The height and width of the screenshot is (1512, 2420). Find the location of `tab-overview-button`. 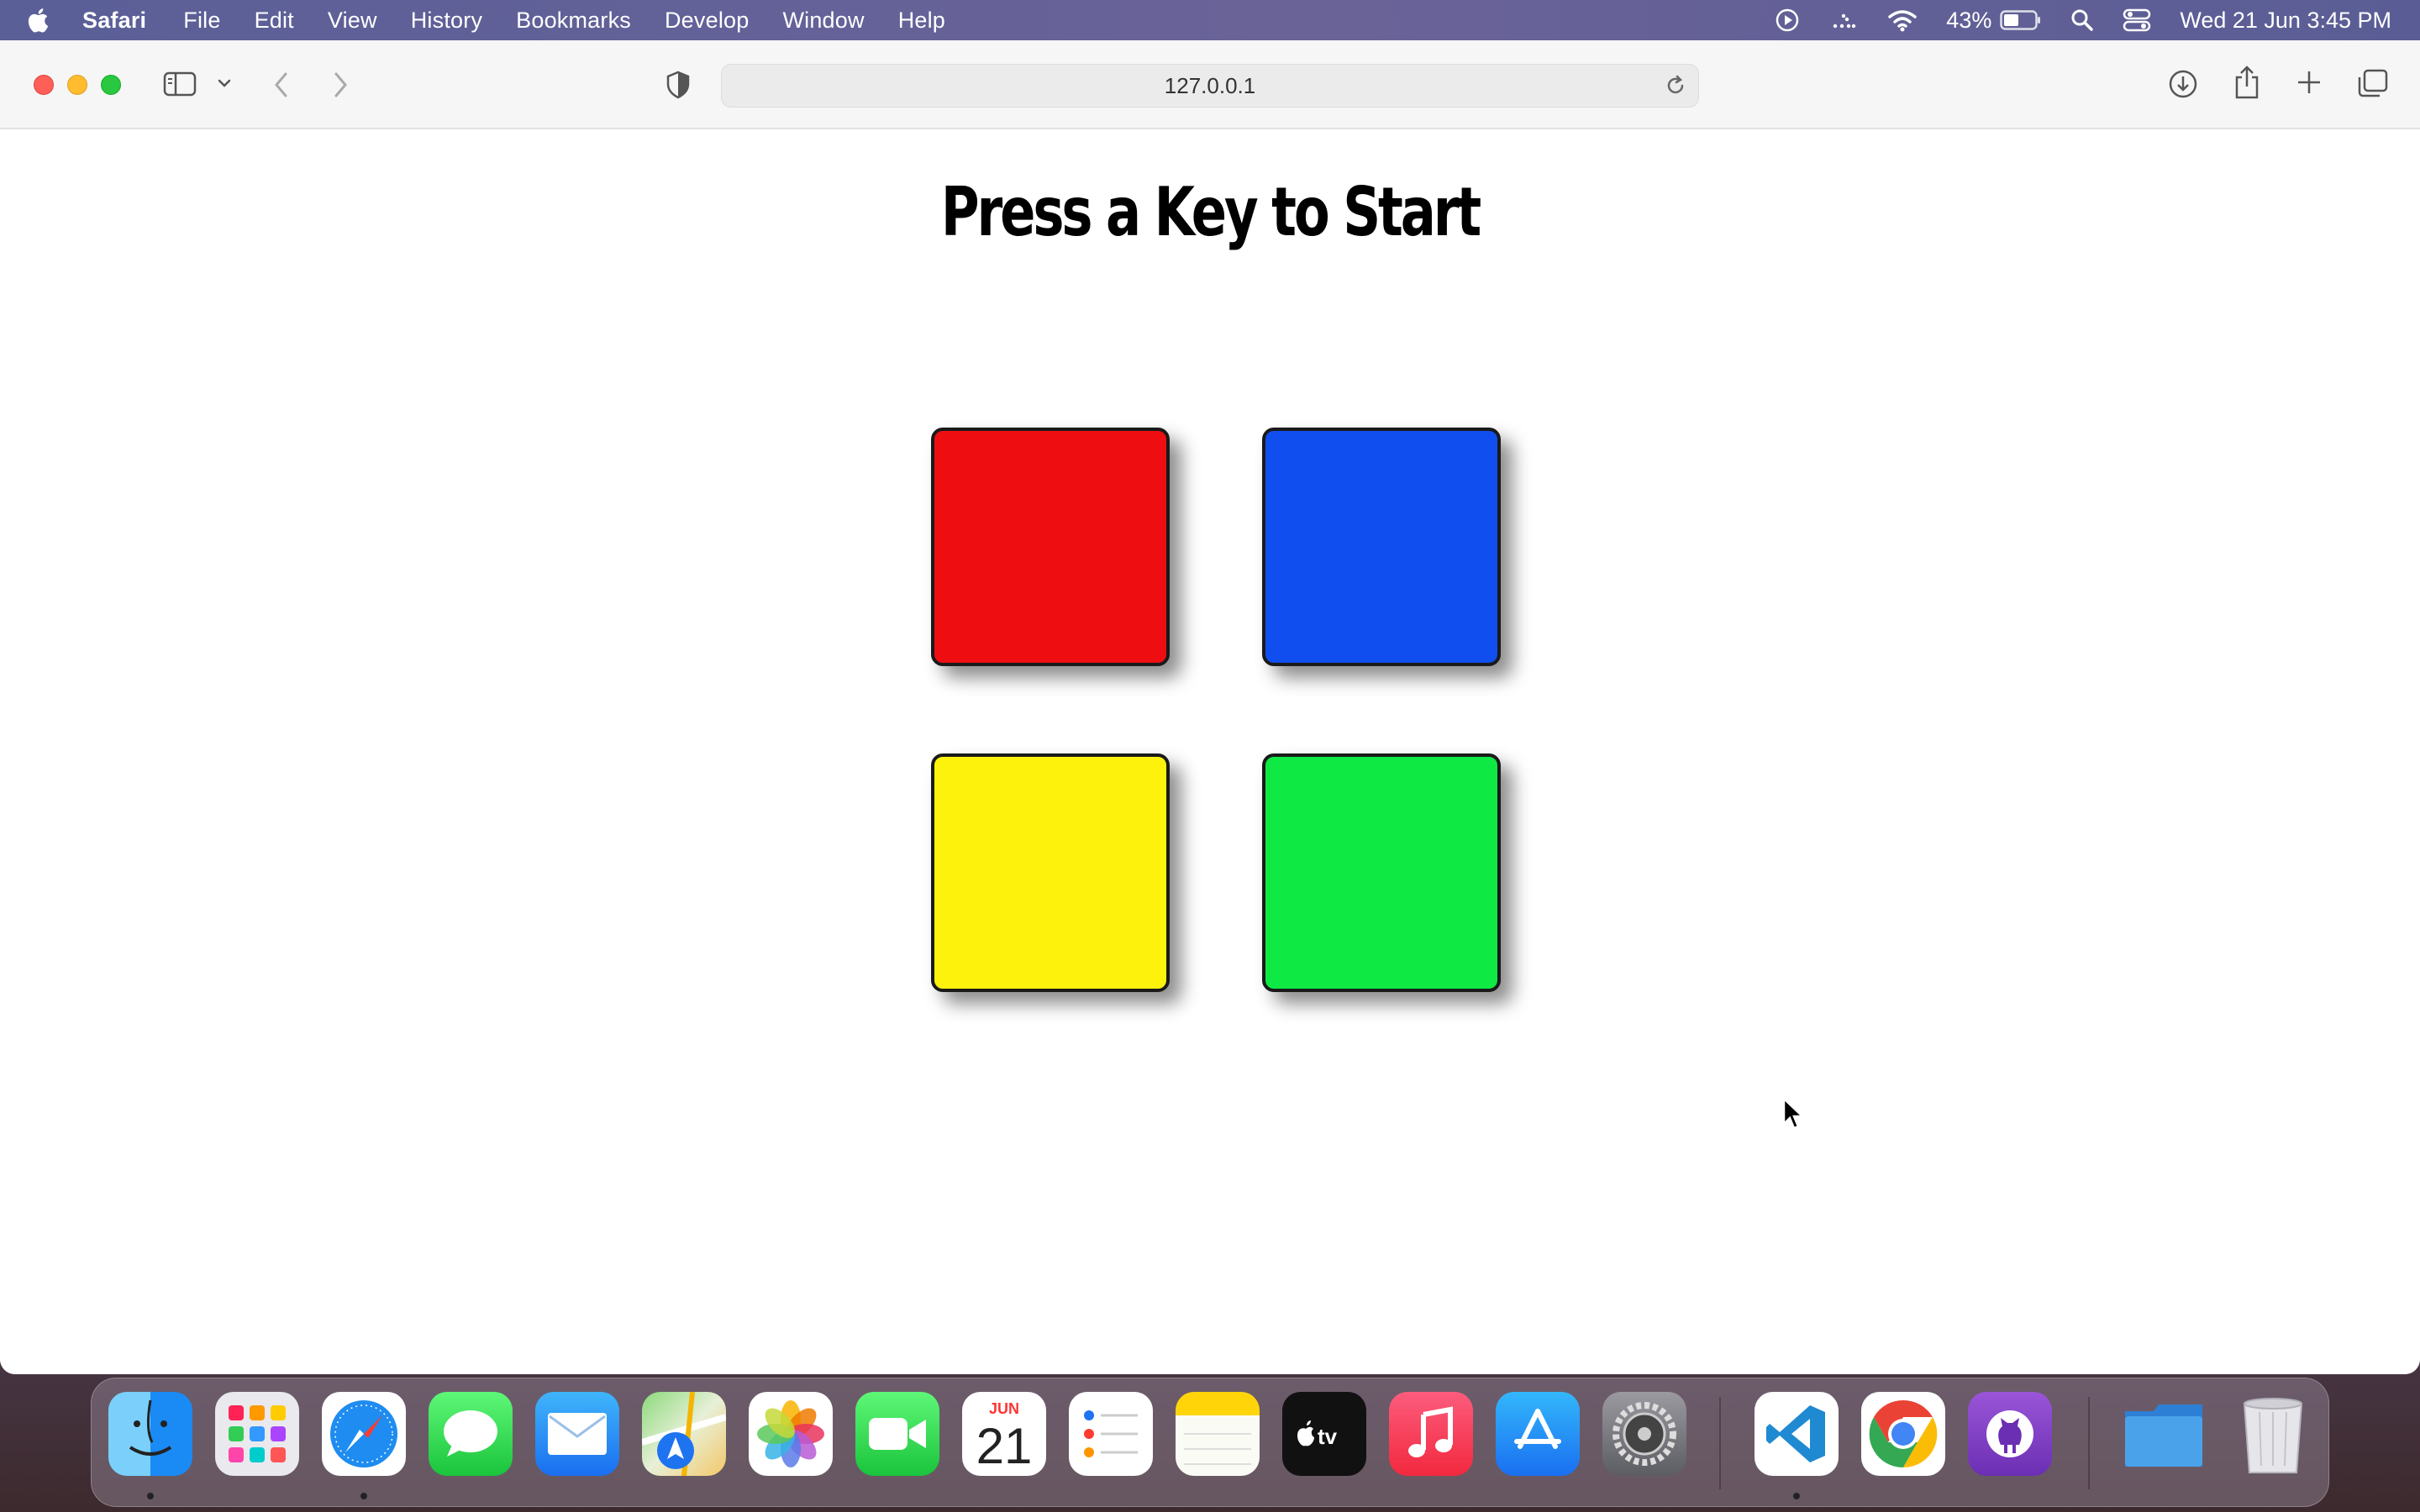

tab-overview-button is located at coordinates (2373, 83).